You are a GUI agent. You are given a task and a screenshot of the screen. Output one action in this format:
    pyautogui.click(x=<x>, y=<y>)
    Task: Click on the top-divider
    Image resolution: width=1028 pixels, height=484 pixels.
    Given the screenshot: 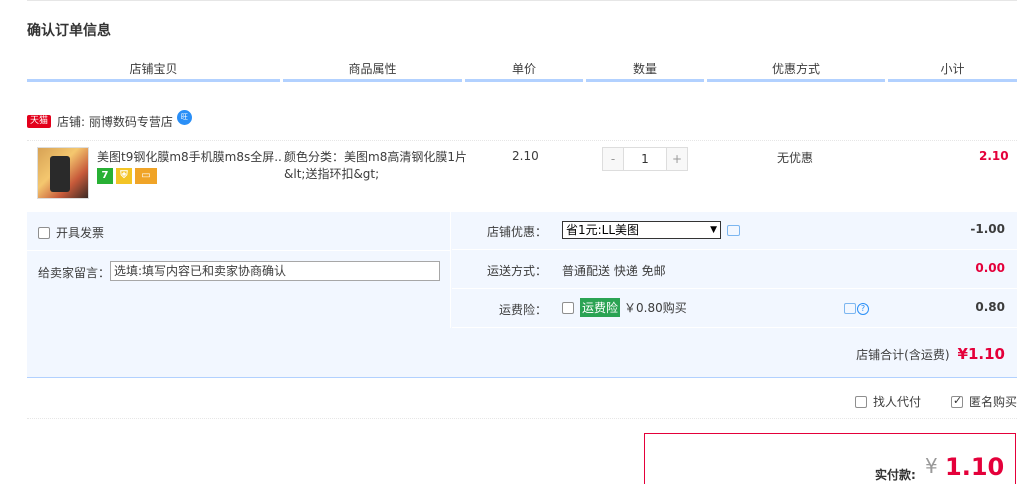 What is the action you would take?
    pyautogui.click(x=522, y=1)
    